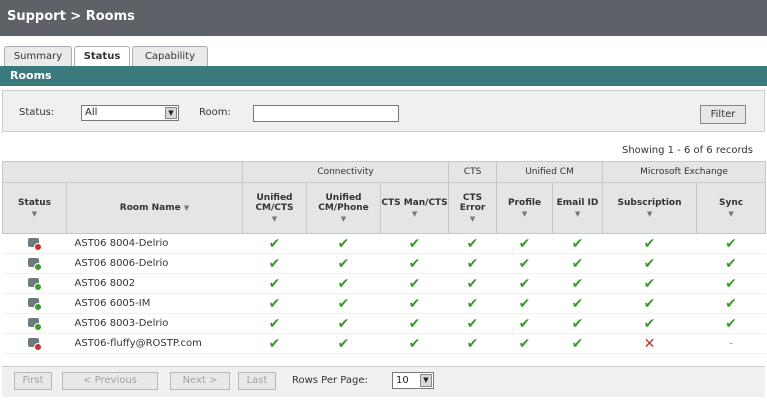 This screenshot has height=405, width=767. I want to click on first-page-button: First, so click(33, 381).